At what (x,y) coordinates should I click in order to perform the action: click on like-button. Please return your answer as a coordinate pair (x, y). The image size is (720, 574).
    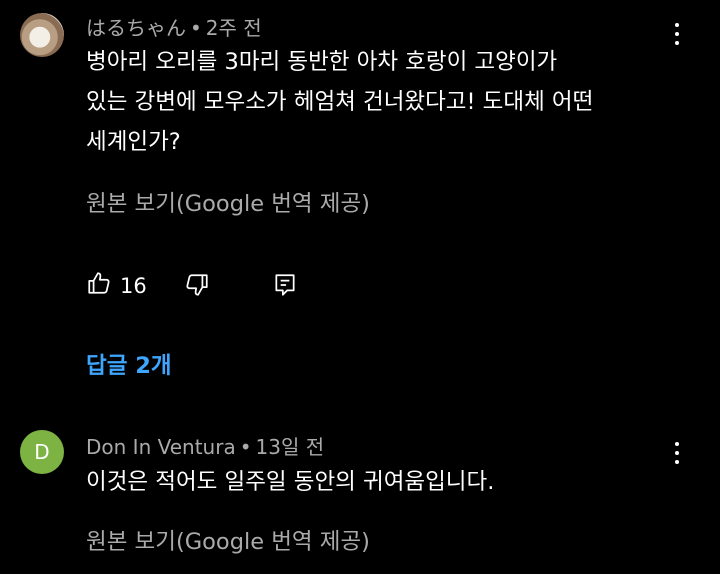
    Looking at the image, I should click on (99, 285).